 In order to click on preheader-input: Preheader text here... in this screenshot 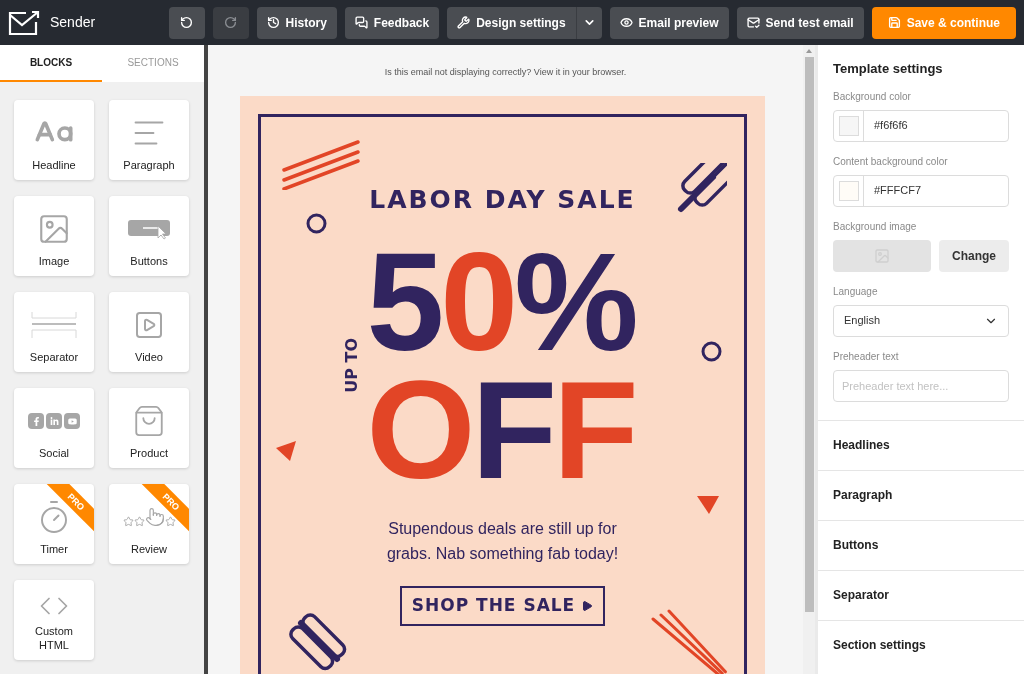, I will do `click(921, 385)`.